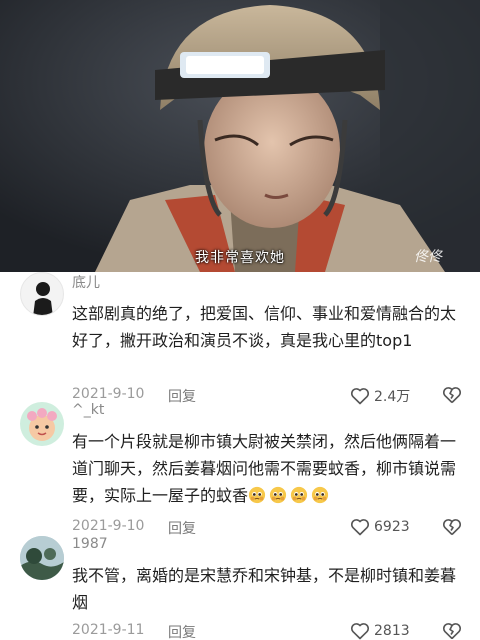 This screenshot has width=480, height=640. Describe the element at coordinates (240, 258) in the screenshot. I see `video-subtitle: 我非常喜欢她` at that location.